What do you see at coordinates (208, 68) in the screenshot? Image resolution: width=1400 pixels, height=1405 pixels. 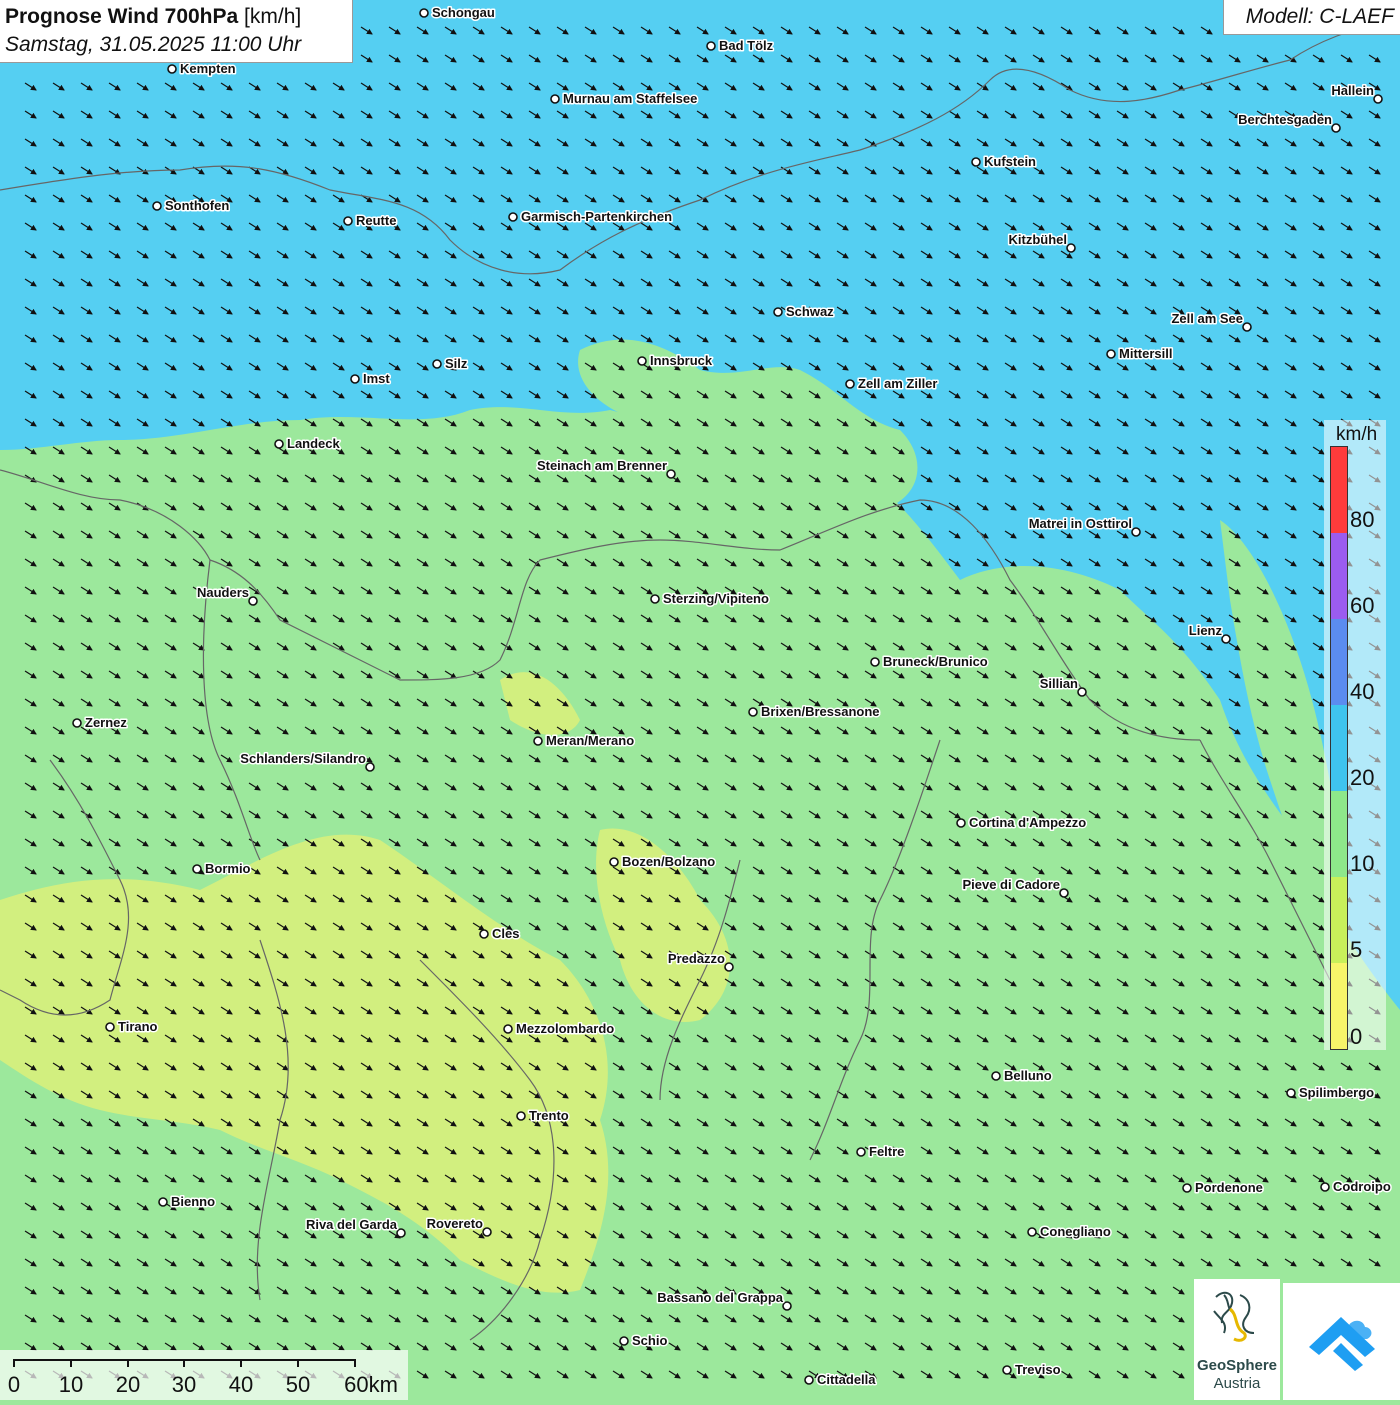 I see `city-name: Kempten` at bounding box center [208, 68].